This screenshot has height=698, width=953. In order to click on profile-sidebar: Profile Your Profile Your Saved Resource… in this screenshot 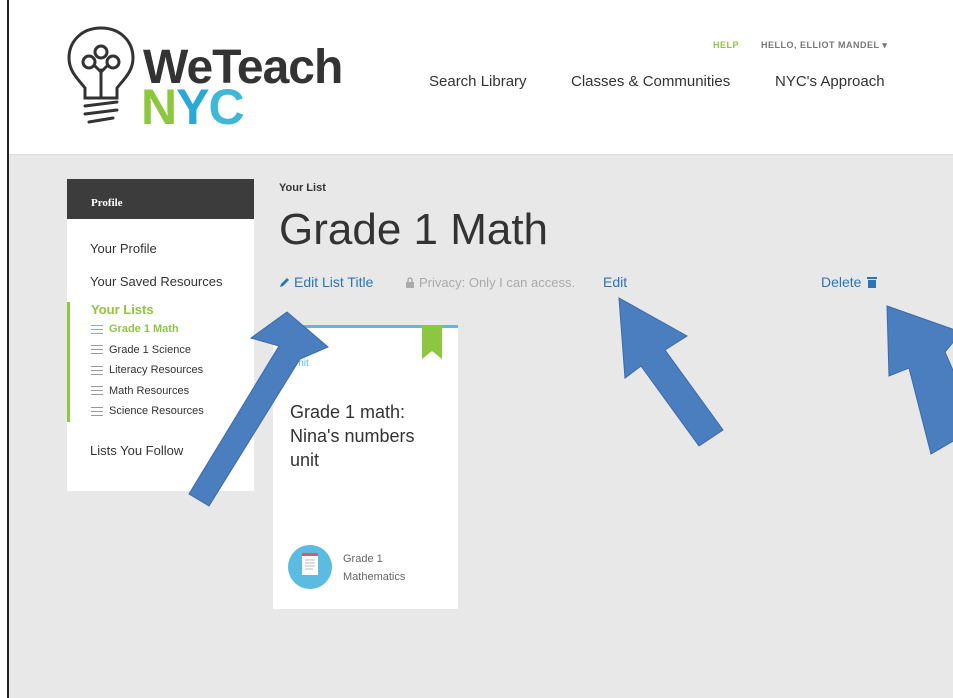, I will do `click(160, 335)`.